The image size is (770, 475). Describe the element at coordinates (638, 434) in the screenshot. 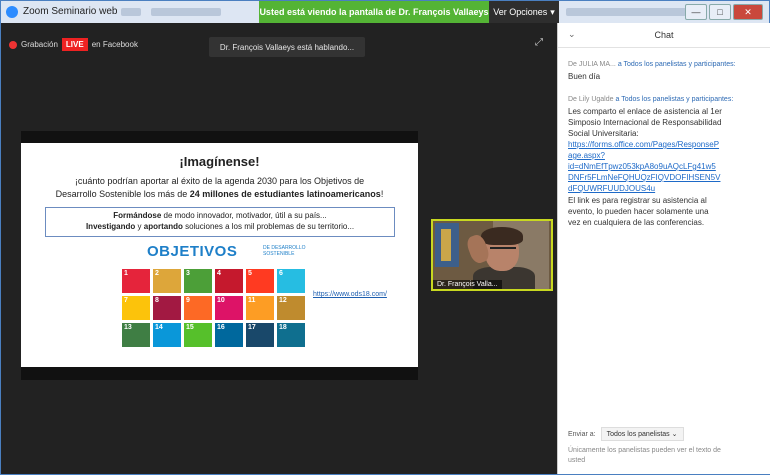

I see `send-to-value: Todos los panelistas` at that location.